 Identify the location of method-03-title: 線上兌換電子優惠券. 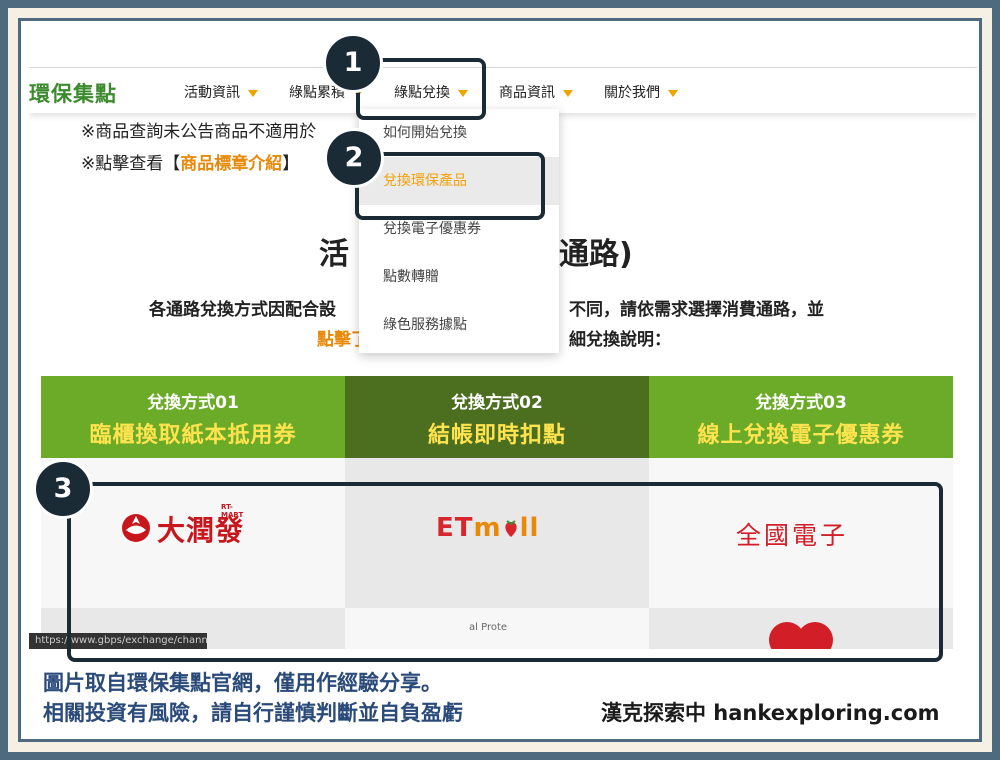
(801, 435).